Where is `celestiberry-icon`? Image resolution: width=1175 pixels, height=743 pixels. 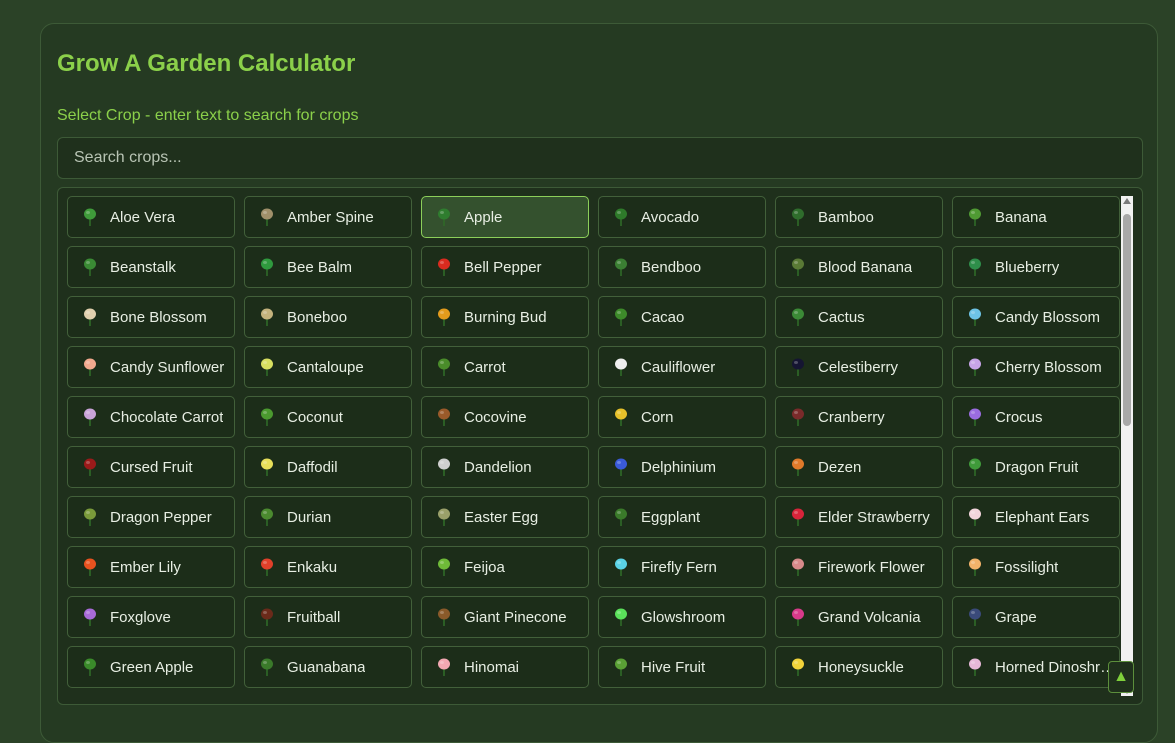 celestiberry-icon is located at coordinates (798, 367).